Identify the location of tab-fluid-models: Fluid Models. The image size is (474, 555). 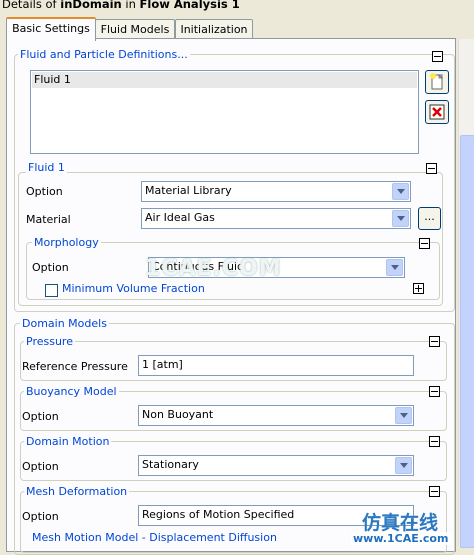
(135, 29).